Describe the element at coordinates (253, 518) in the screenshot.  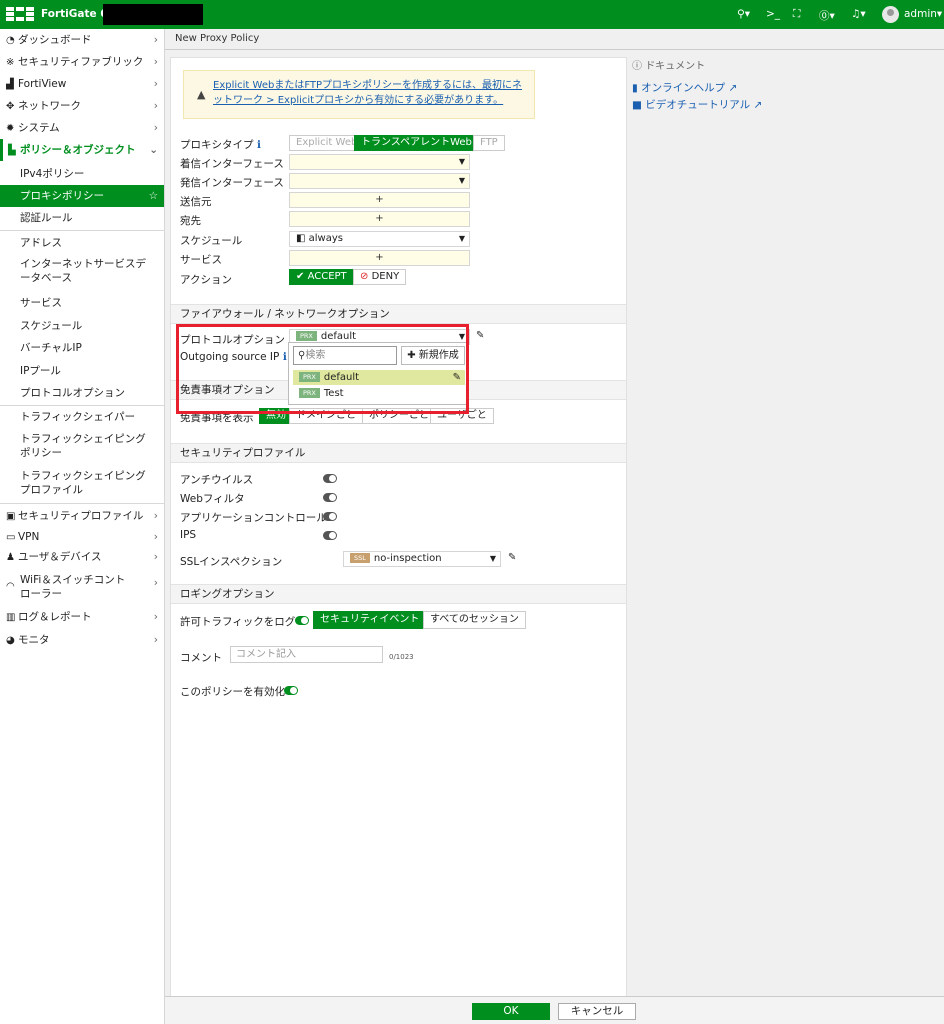
I see `app-control-label: アプリケーションコントロール` at that location.